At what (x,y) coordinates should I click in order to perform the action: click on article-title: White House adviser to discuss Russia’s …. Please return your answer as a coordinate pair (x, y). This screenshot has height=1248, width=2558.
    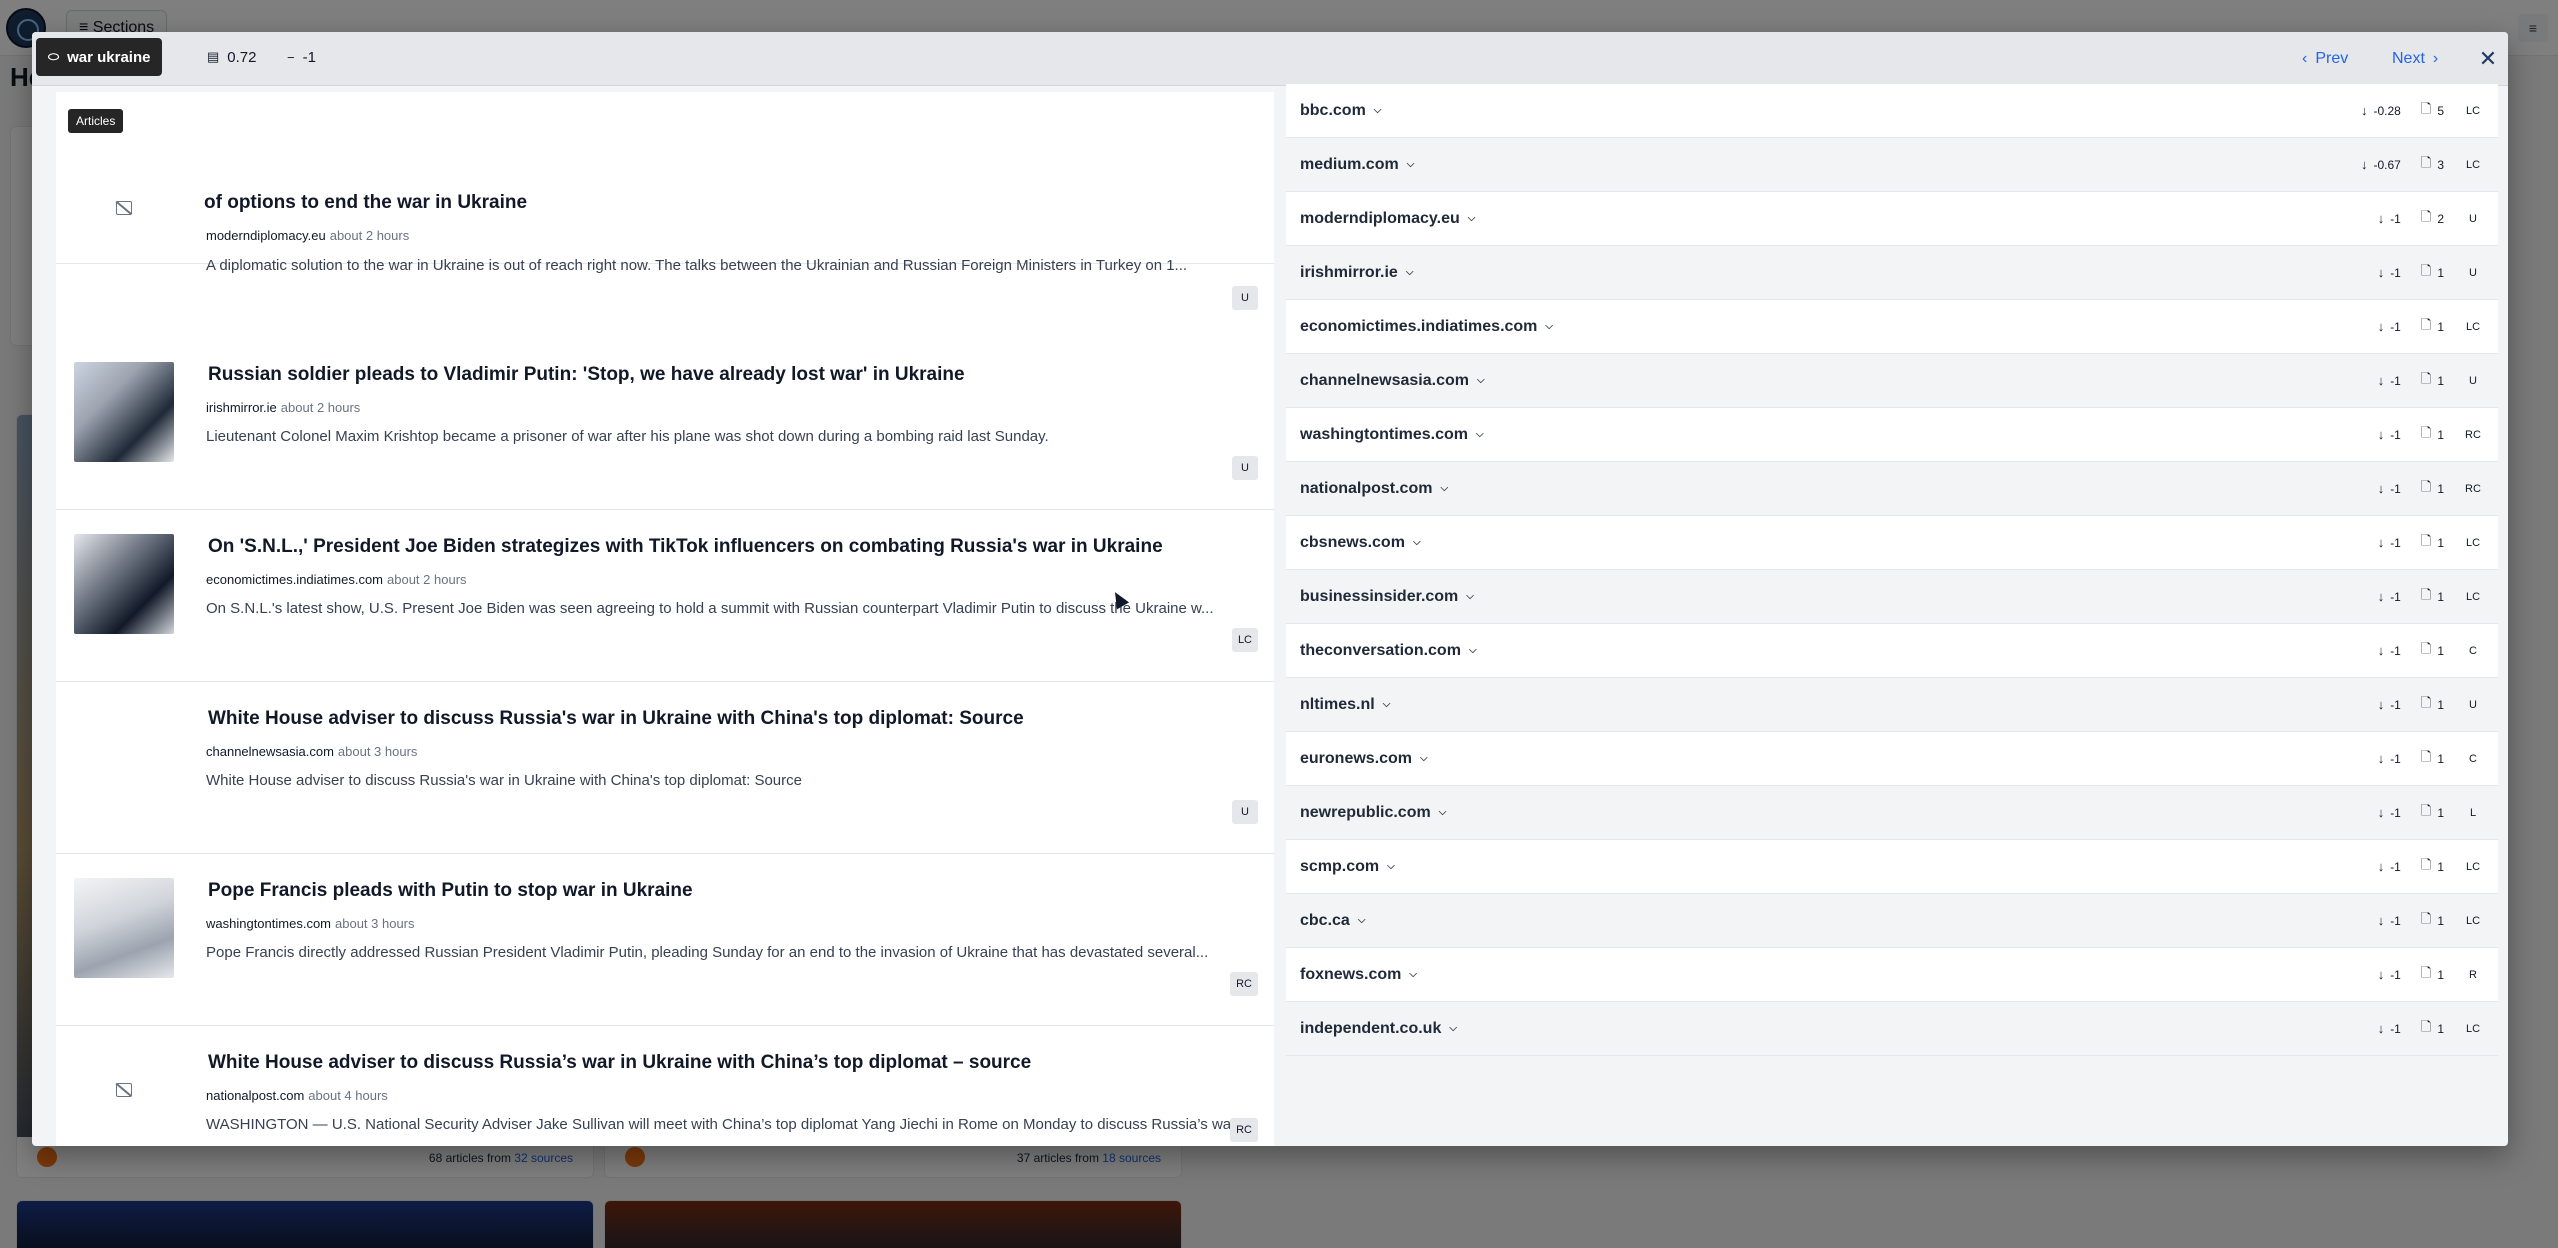
    Looking at the image, I should click on (619, 1063).